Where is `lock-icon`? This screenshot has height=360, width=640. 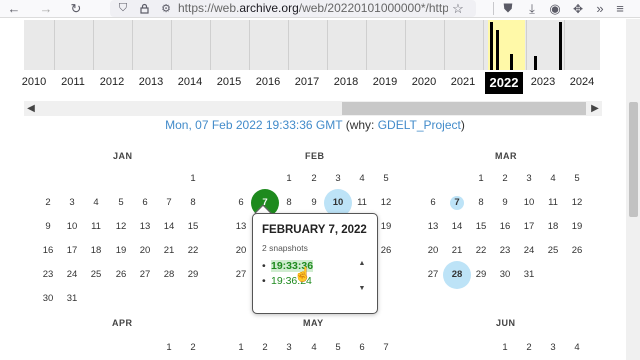 lock-icon is located at coordinates (144, 8).